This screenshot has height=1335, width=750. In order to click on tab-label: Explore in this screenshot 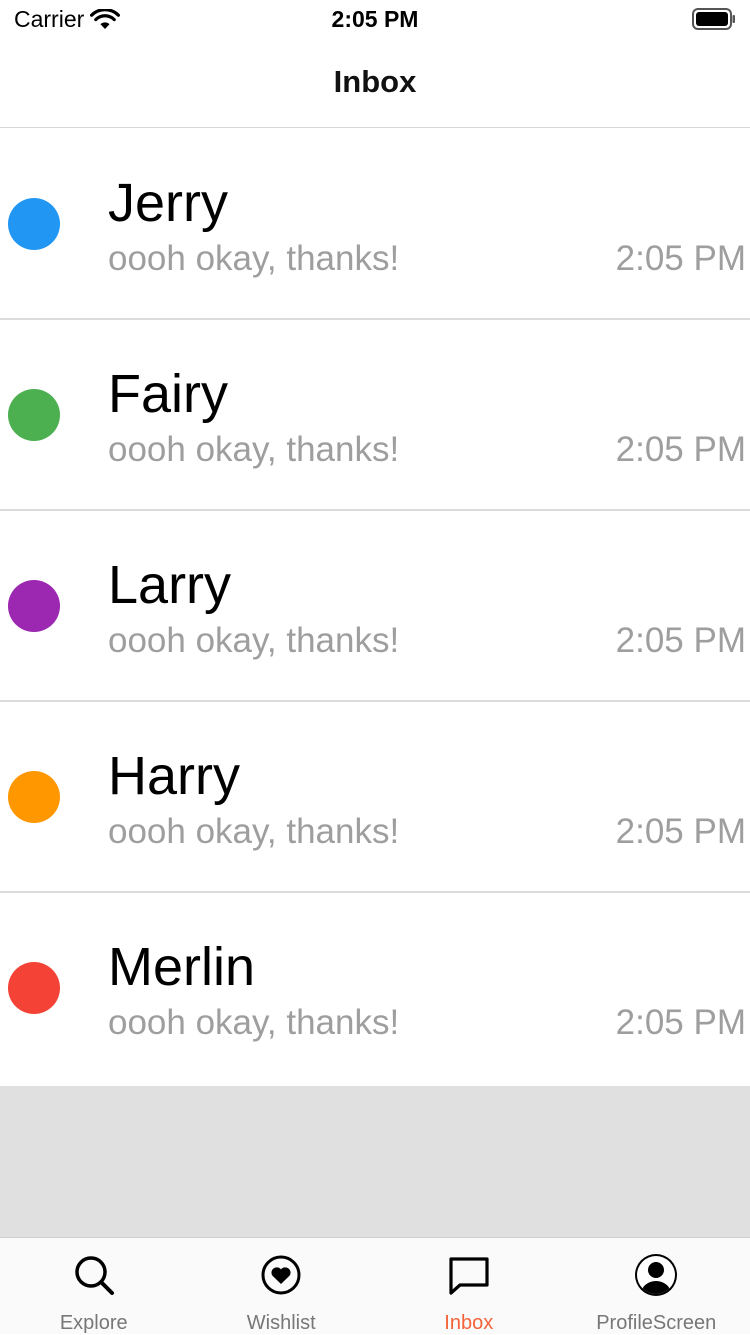, I will do `click(94, 1323)`.